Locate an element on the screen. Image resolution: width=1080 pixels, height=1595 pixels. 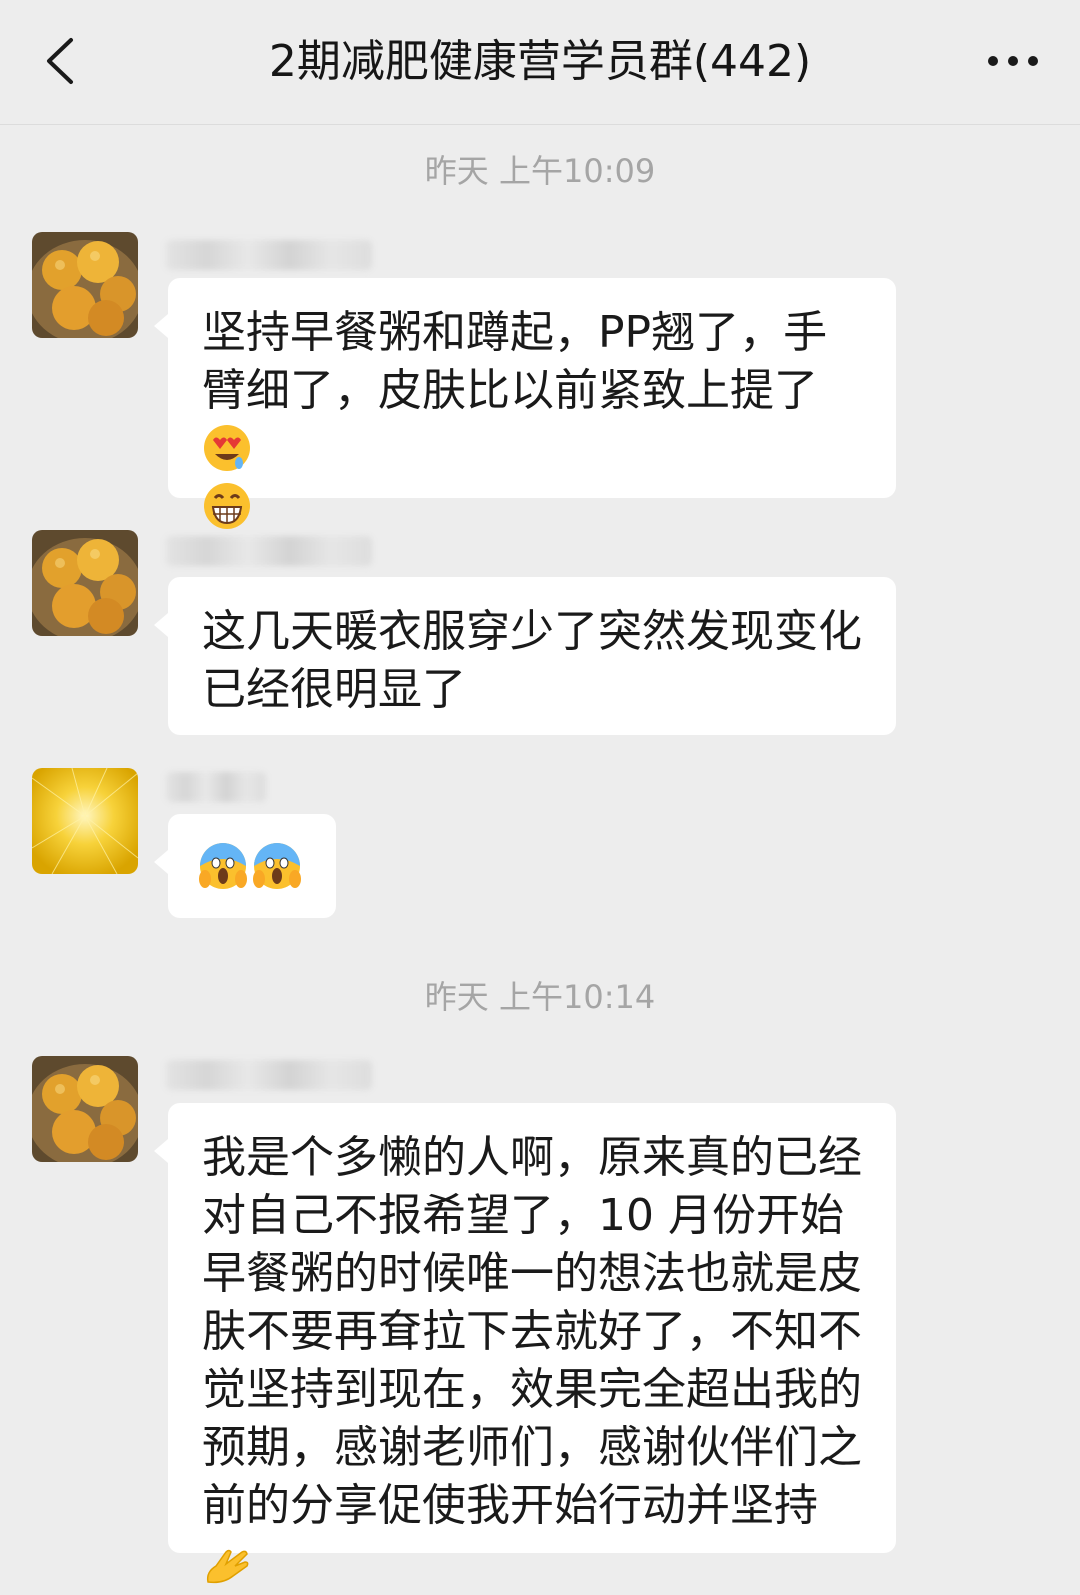
message-bubble is located at coordinates (245, 866).